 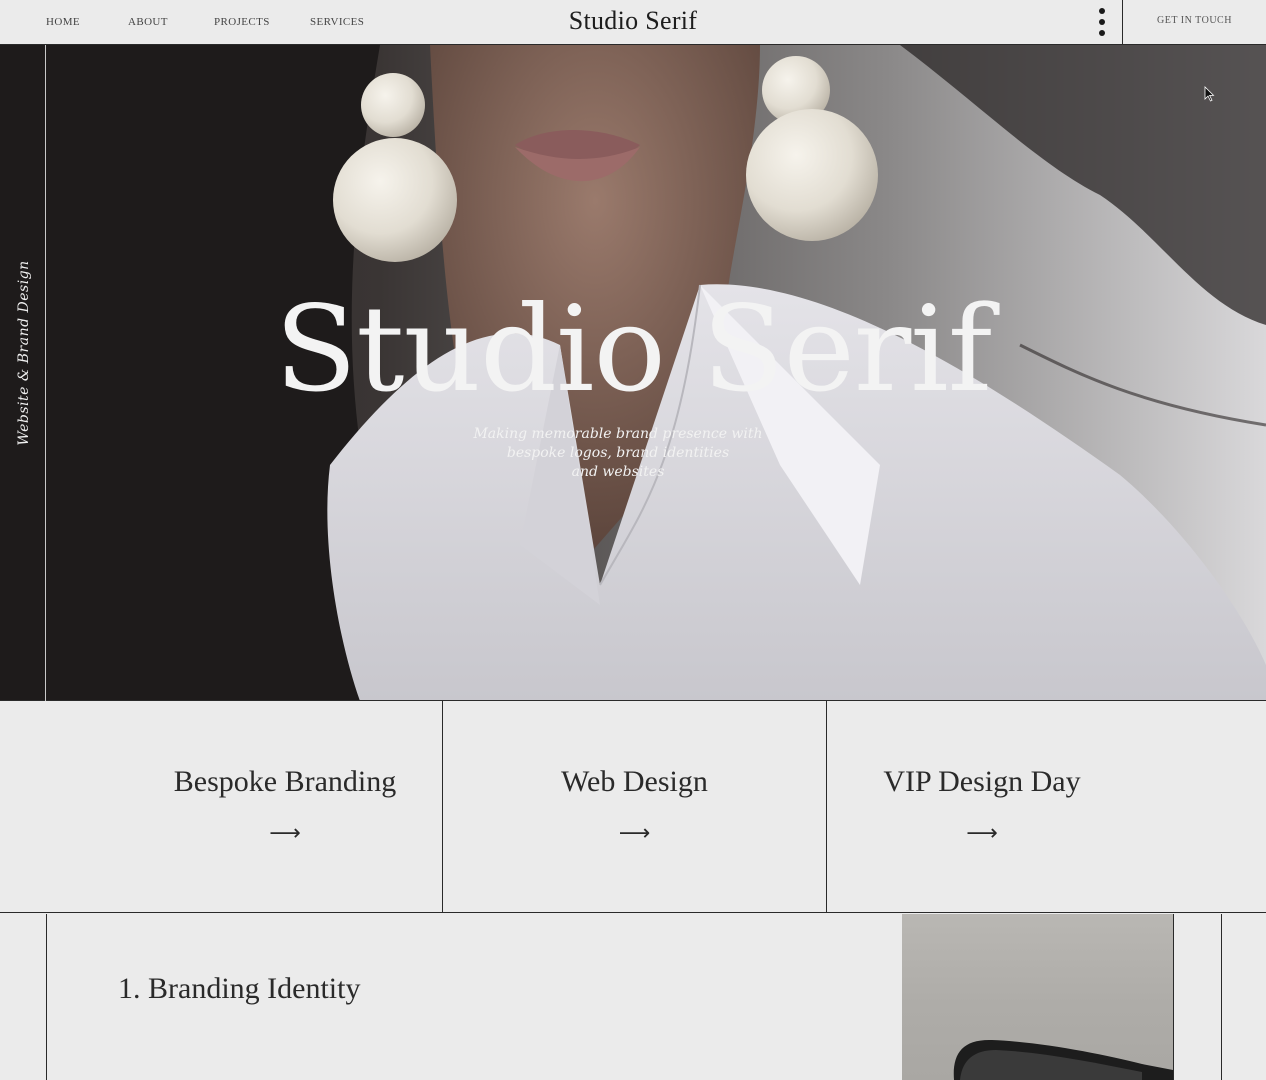 I want to click on service-card-vip-design-day: VIP Design Day ⟶, so click(x=982, y=807).